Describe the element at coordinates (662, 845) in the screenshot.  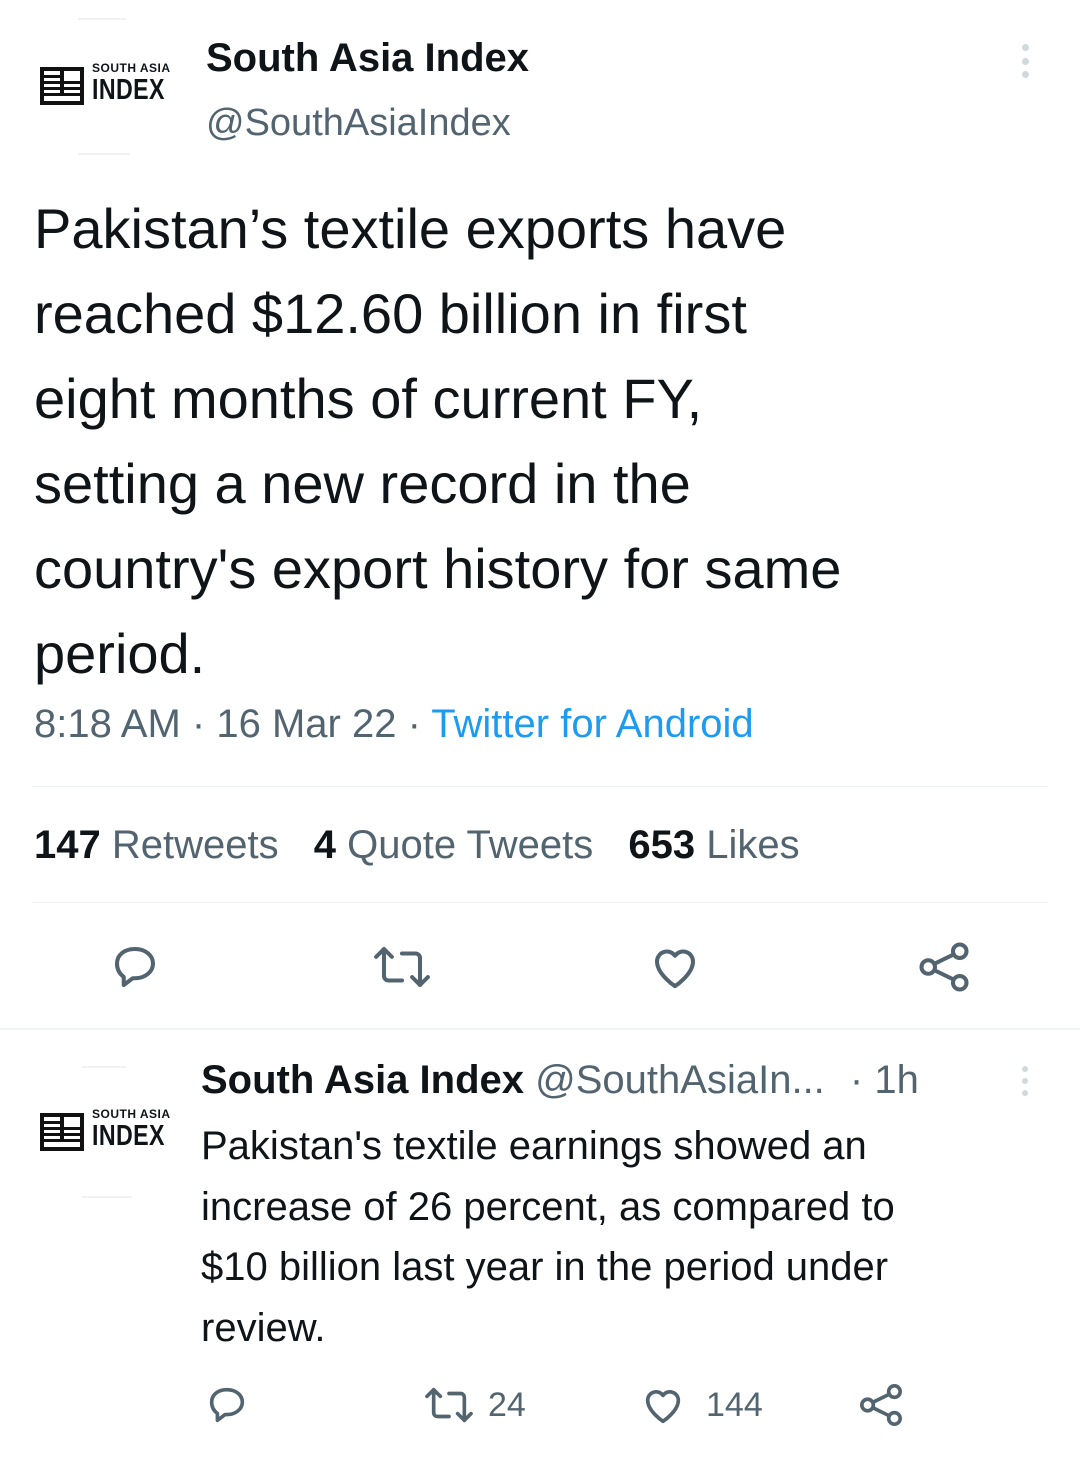
I see `likes-count: 653` at that location.